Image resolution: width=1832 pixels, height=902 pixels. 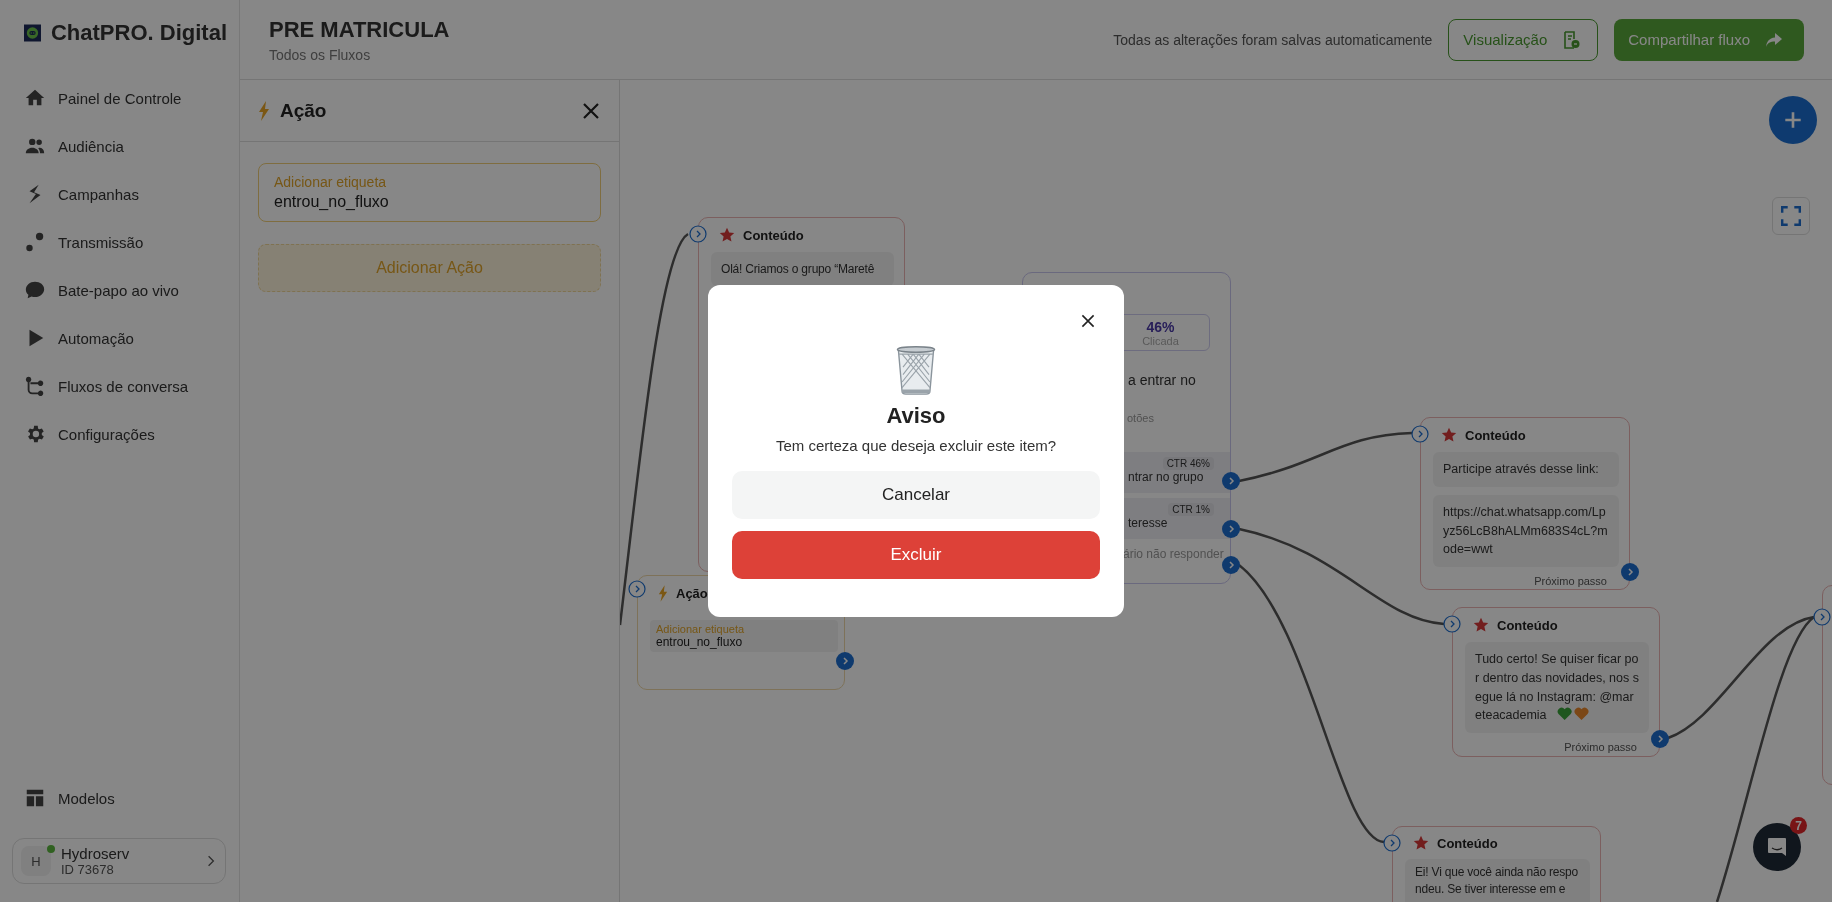 What do you see at coordinates (692, 593) in the screenshot?
I see `node-title: Ação` at bounding box center [692, 593].